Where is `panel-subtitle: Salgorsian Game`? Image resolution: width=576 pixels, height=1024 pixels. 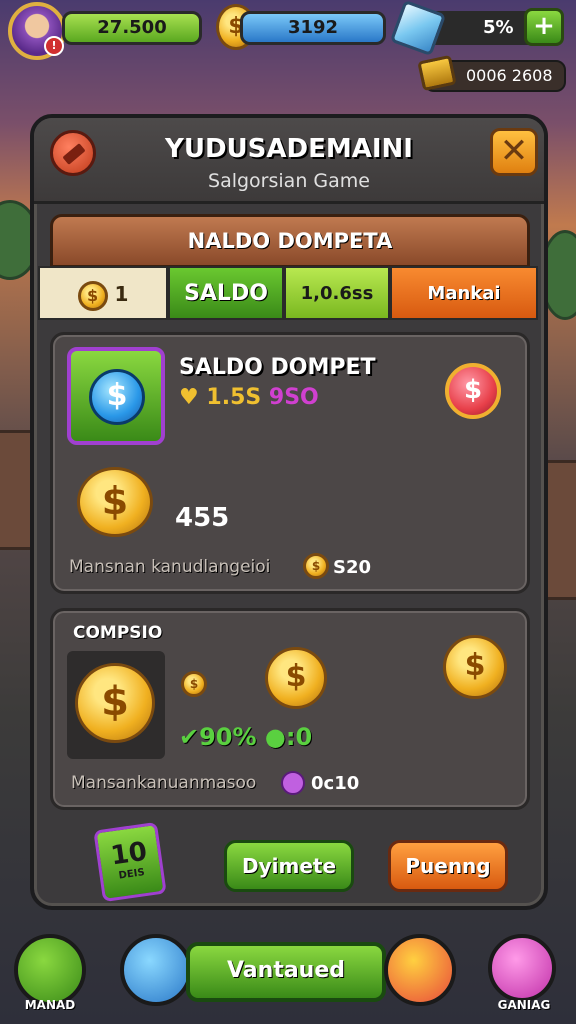 panel-subtitle: Salgorsian Game is located at coordinates (289, 181).